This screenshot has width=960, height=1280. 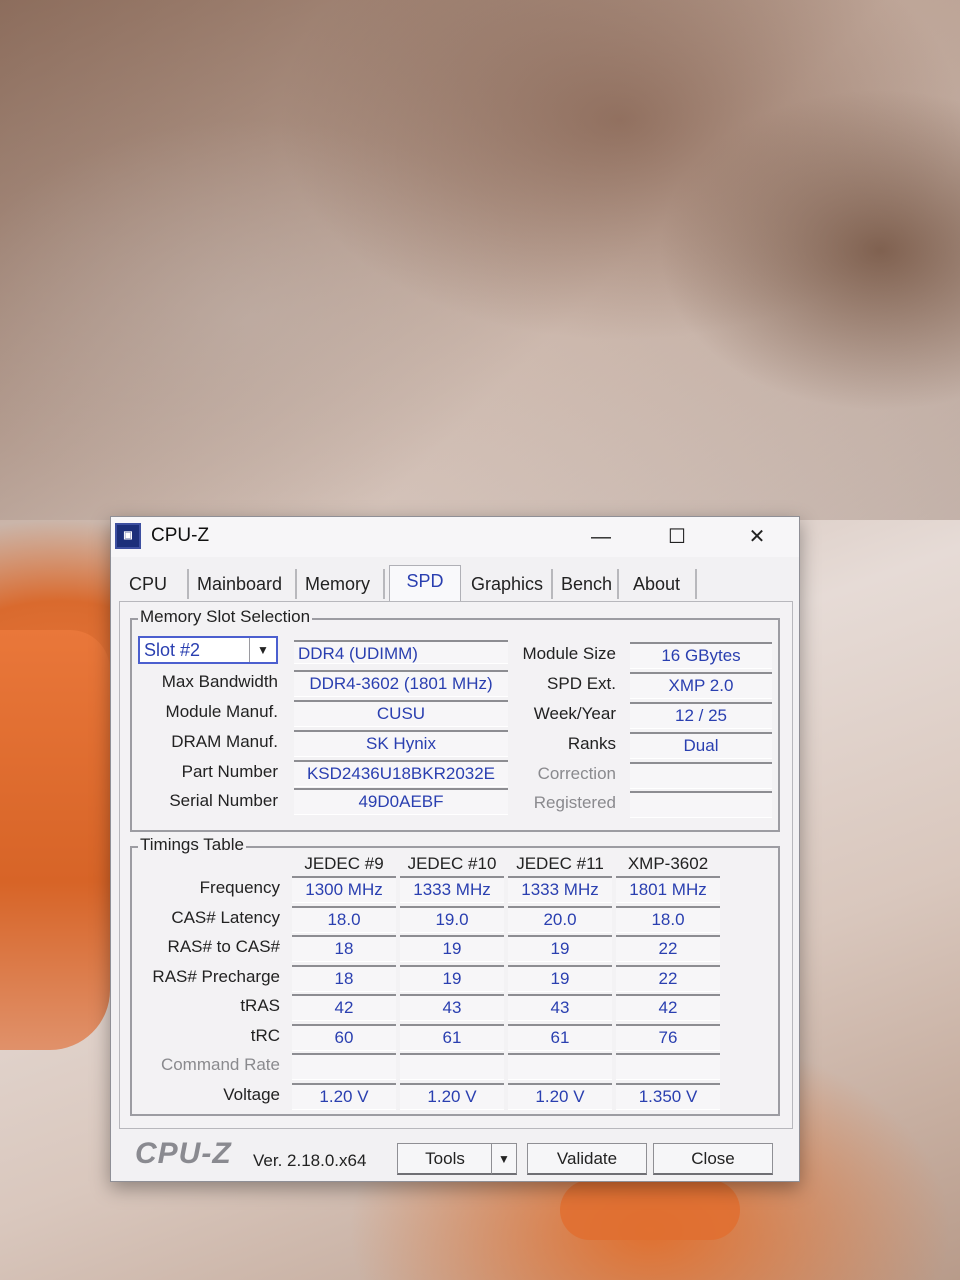 What do you see at coordinates (310, 1160) in the screenshot?
I see `version-text: Ver. 2.18.0.x64` at bounding box center [310, 1160].